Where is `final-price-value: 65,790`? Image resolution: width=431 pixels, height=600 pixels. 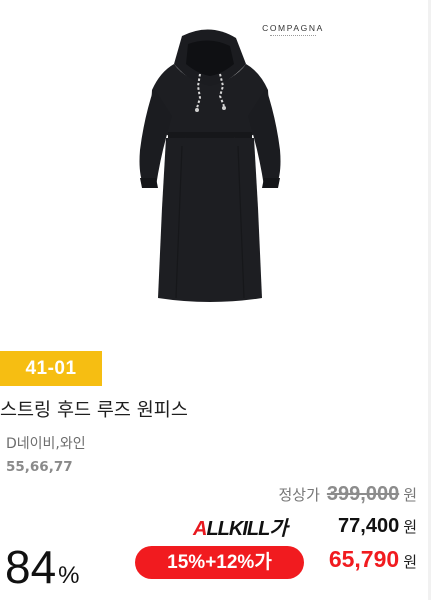 final-price-value: 65,790 is located at coordinates (364, 559).